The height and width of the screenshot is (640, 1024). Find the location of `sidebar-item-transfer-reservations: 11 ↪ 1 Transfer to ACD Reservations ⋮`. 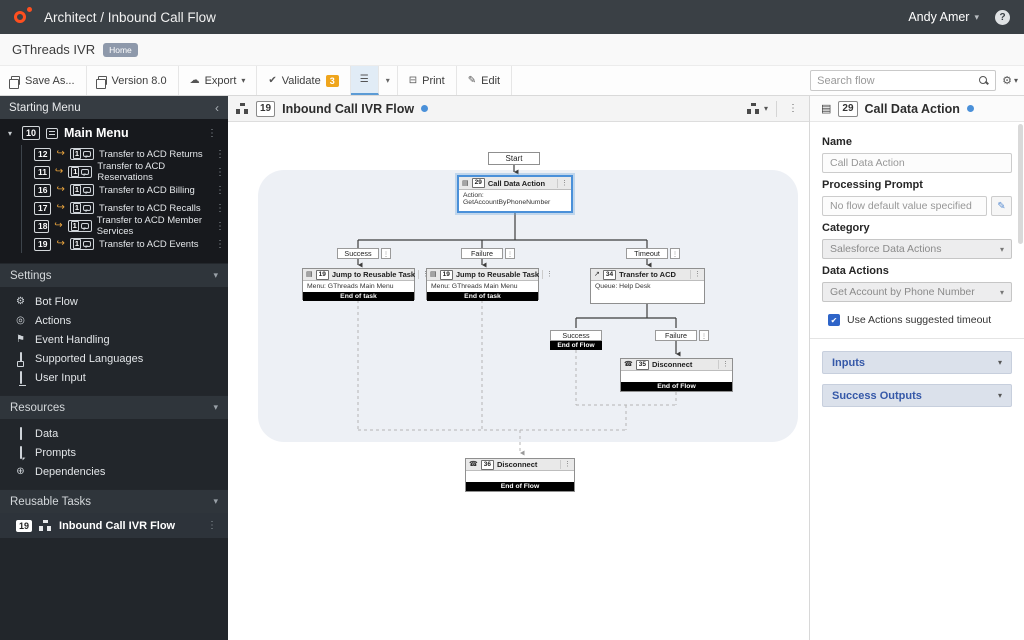

sidebar-item-transfer-reservations: 11 ↪ 1 Transfer to ACD Reservations ⋮ is located at coordinates (125, 172).